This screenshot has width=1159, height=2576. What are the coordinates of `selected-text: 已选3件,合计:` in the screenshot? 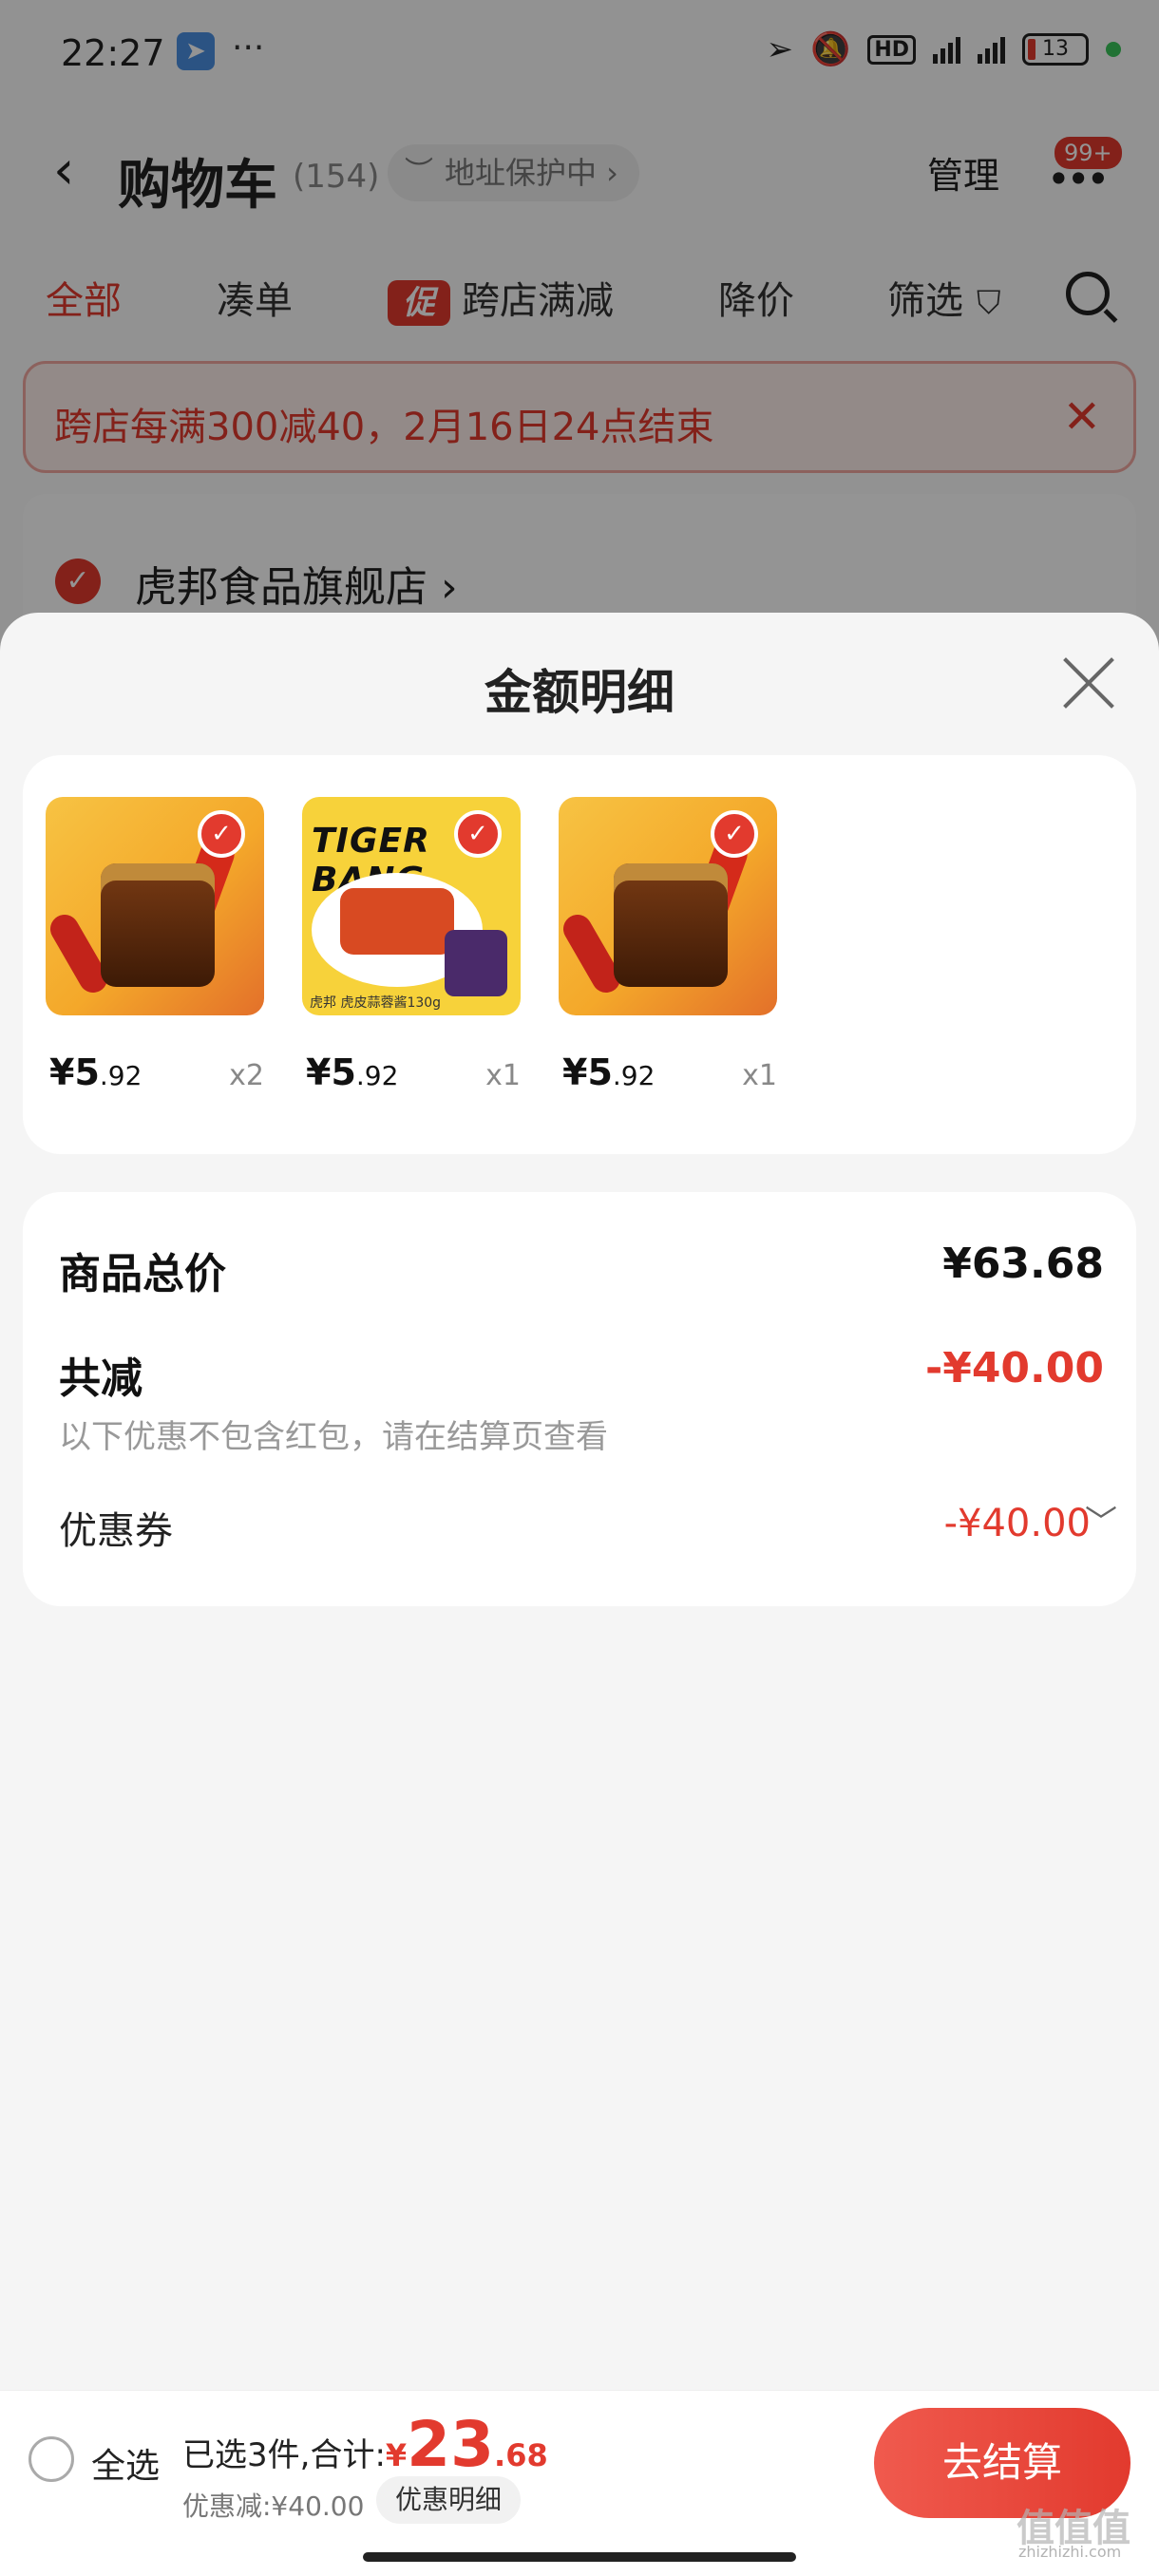 It's located at (284, 2455).